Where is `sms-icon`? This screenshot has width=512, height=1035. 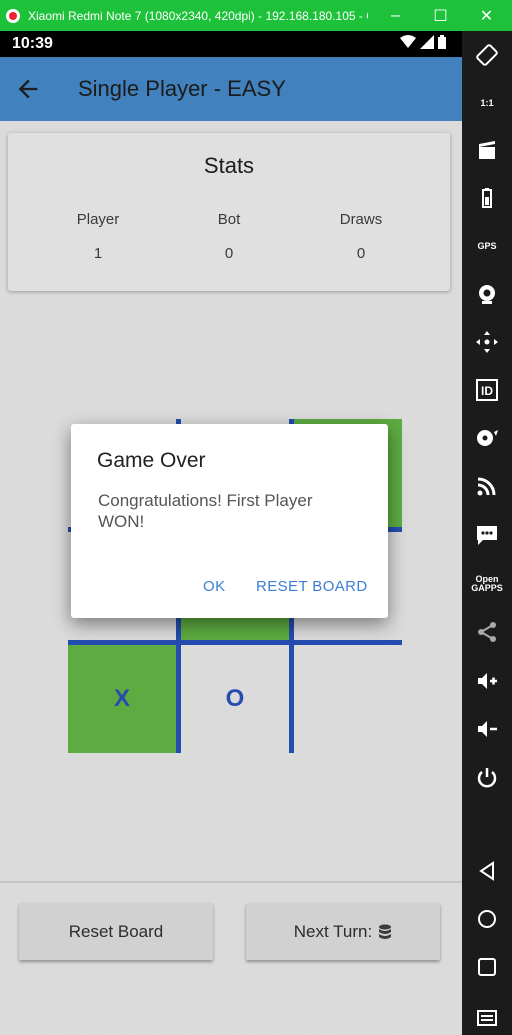 sms-icon is located at coordinates (487, 535).